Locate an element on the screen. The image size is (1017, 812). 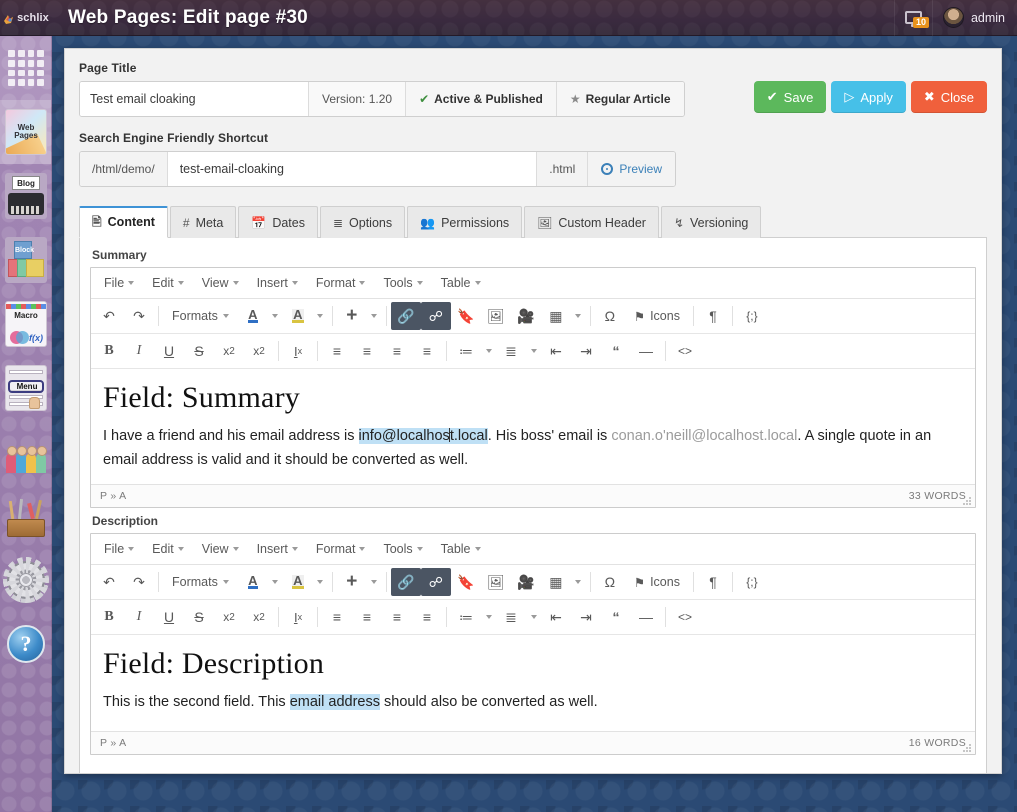
tab-dates: 📅 Dates is located at coordinates (278, 222).